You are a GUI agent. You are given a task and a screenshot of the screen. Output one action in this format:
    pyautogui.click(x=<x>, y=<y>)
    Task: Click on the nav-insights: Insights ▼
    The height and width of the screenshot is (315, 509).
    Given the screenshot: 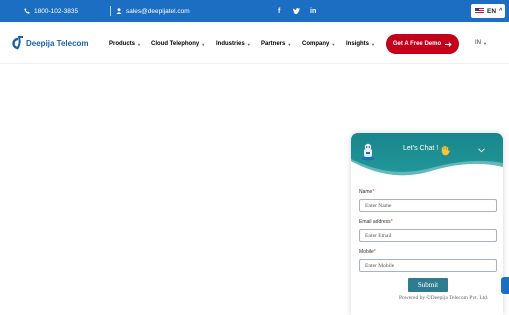 What is the action you would take?
    pyautogui.click(x=360, y=44)
    